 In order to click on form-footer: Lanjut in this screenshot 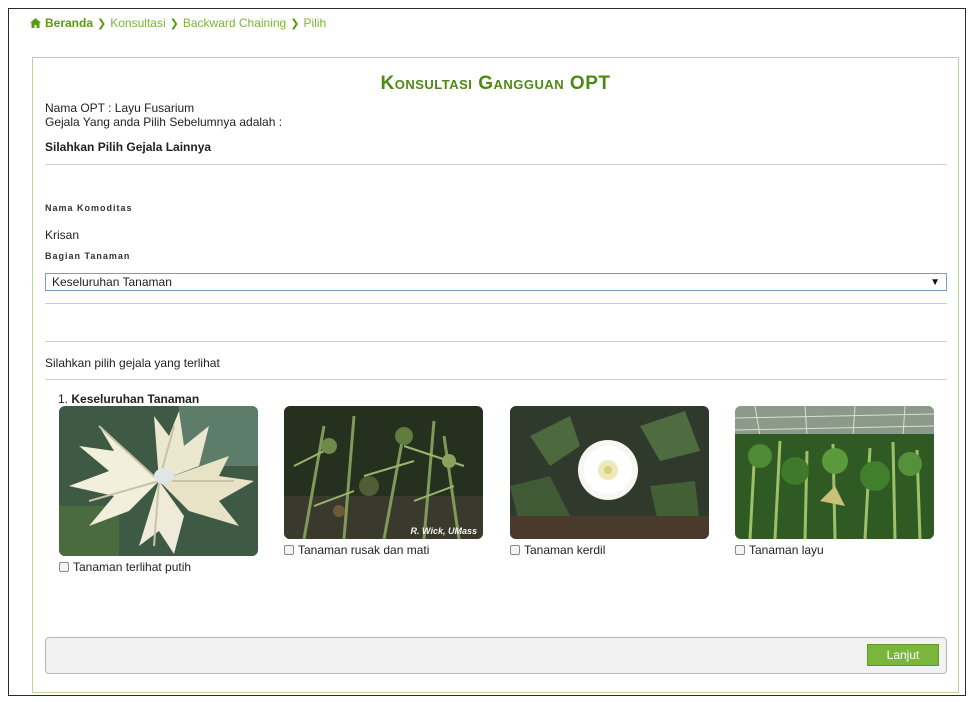, I will do `click(496, 655)`.